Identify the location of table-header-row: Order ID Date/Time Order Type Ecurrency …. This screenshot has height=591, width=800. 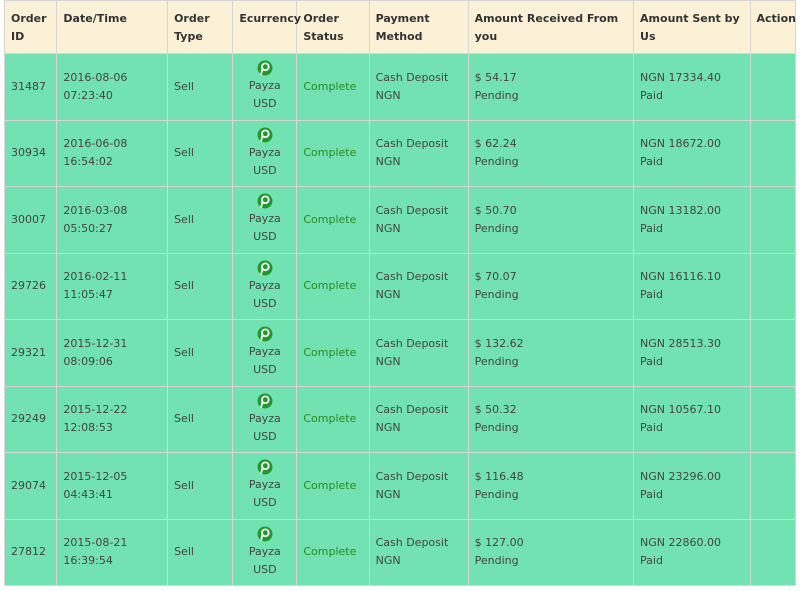
(400, 27).